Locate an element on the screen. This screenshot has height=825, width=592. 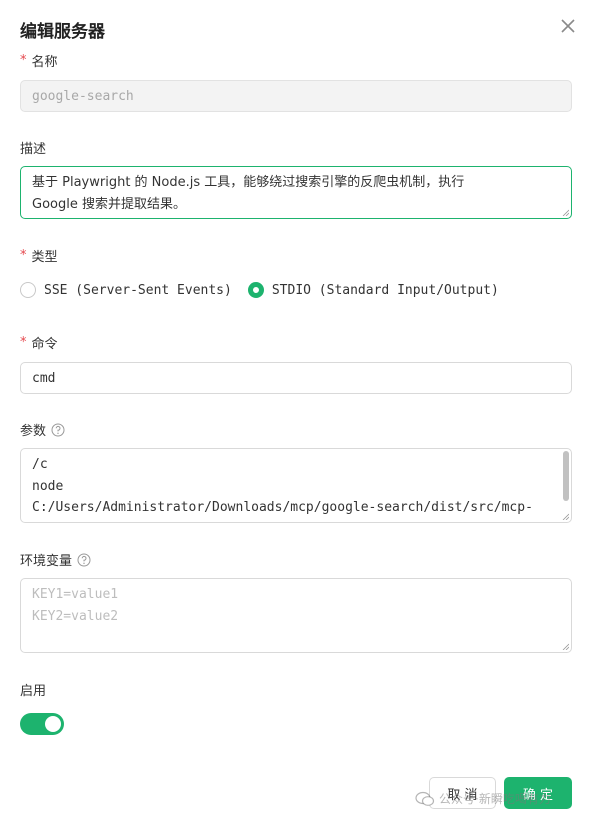
toggle-knob is located at coordinates (53, 724).